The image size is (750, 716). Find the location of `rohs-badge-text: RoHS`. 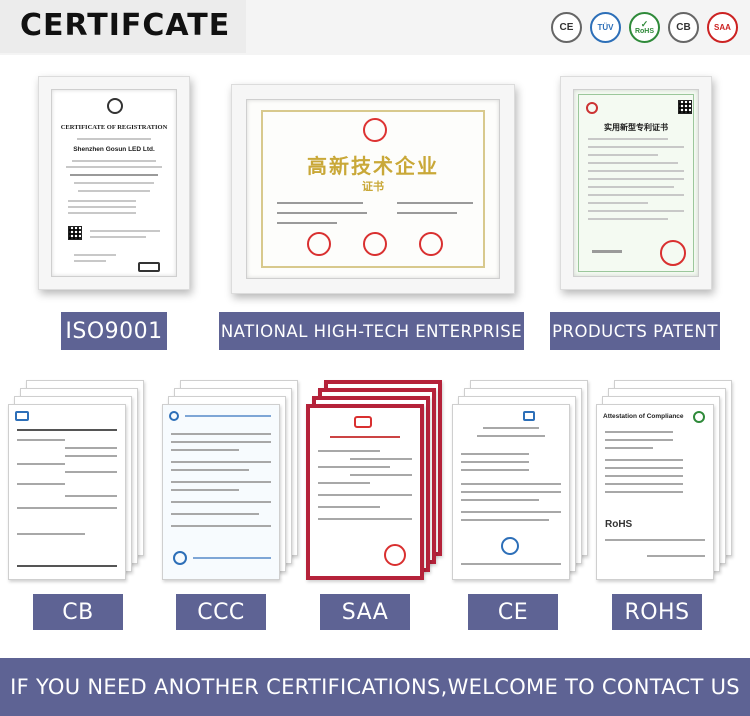

rohs-badge-text: RoHS is located at coordinates (644, 31).